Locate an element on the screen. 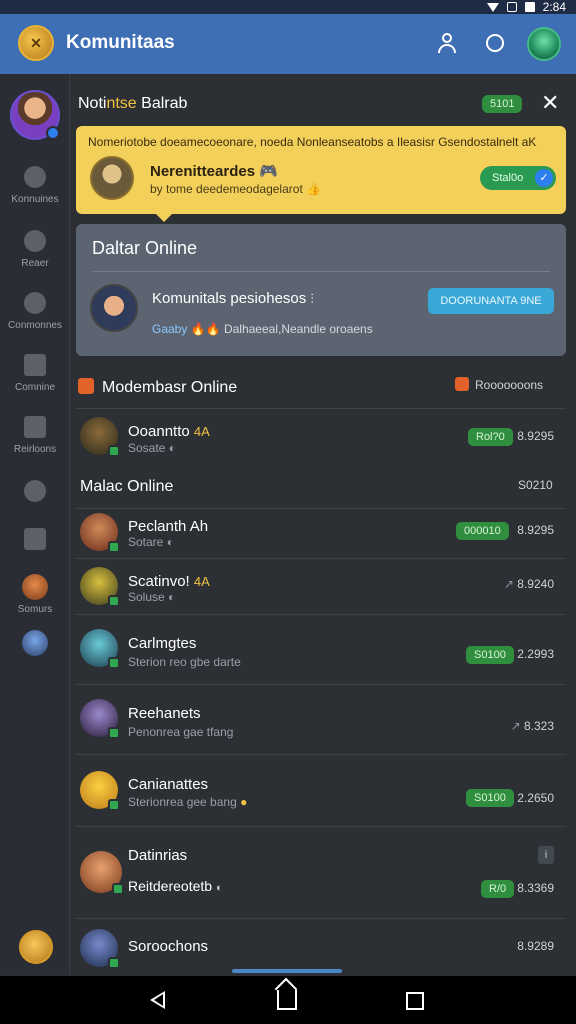  notification-title: Notintse Balrab is located at coordinates (133, 103).